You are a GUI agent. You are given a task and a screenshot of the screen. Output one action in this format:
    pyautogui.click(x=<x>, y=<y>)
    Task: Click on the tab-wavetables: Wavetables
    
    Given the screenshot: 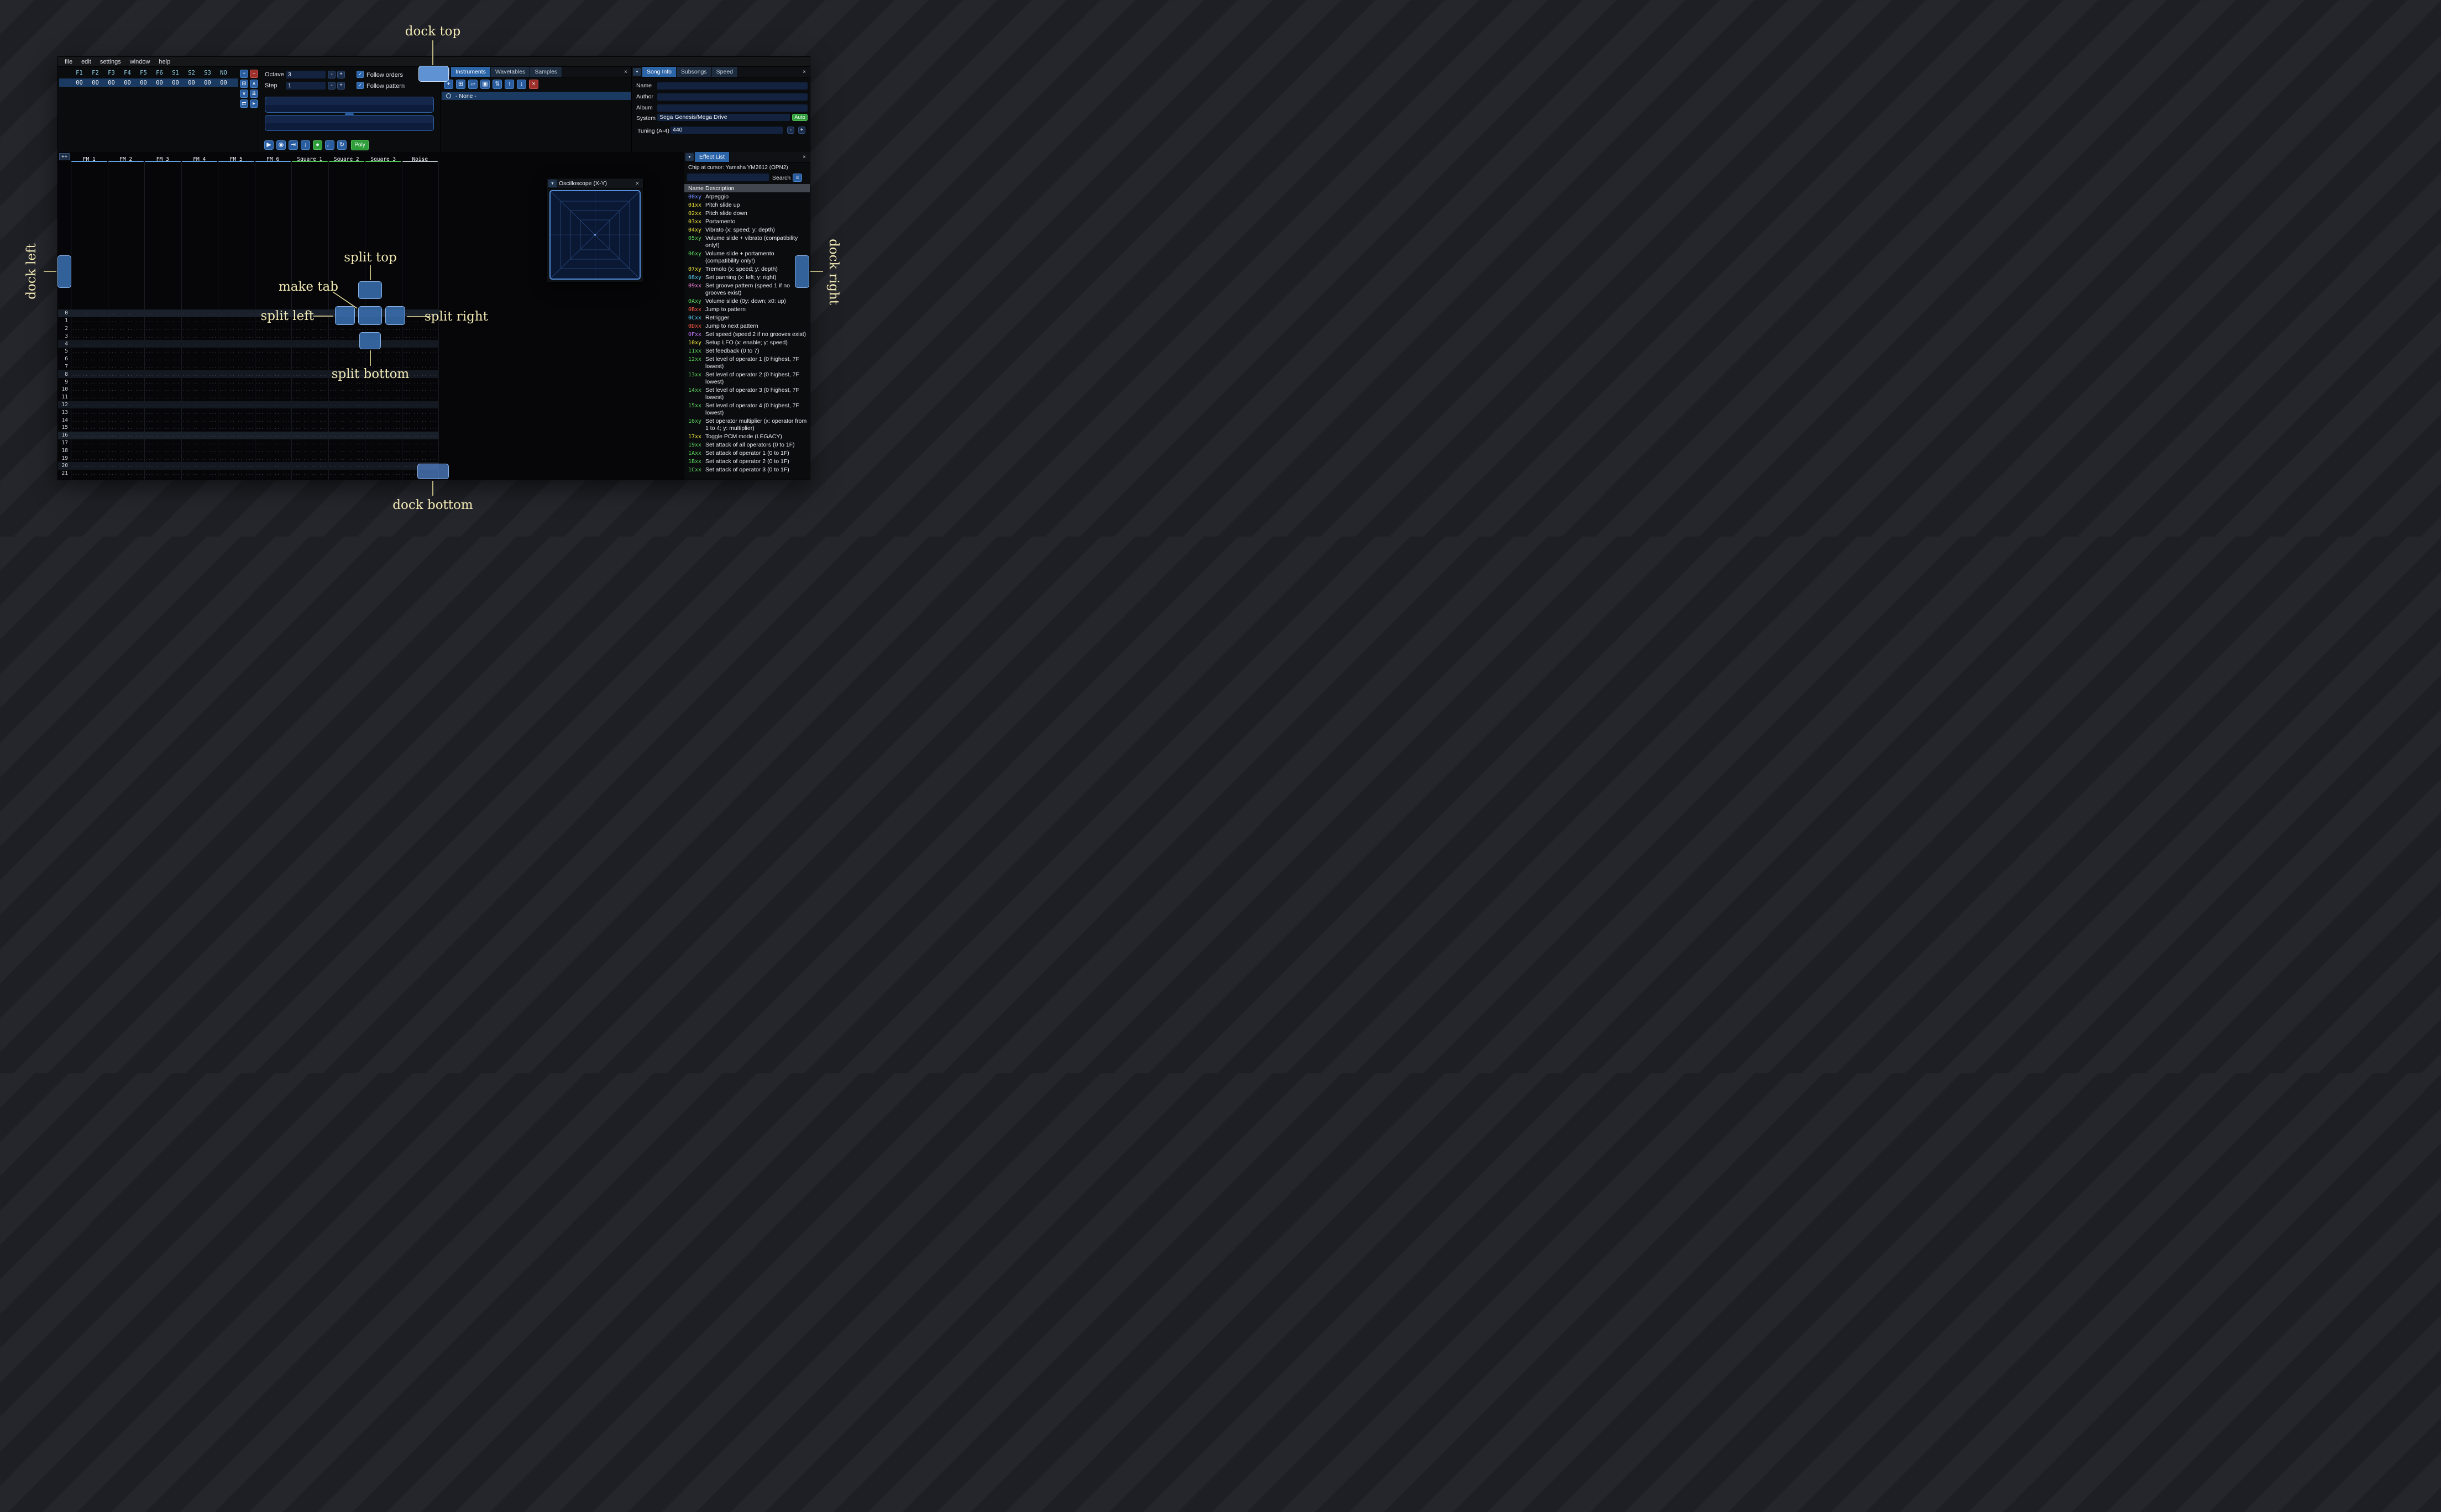 What is the action you would take?
    pyautogui.click(x=510, y=72)
    